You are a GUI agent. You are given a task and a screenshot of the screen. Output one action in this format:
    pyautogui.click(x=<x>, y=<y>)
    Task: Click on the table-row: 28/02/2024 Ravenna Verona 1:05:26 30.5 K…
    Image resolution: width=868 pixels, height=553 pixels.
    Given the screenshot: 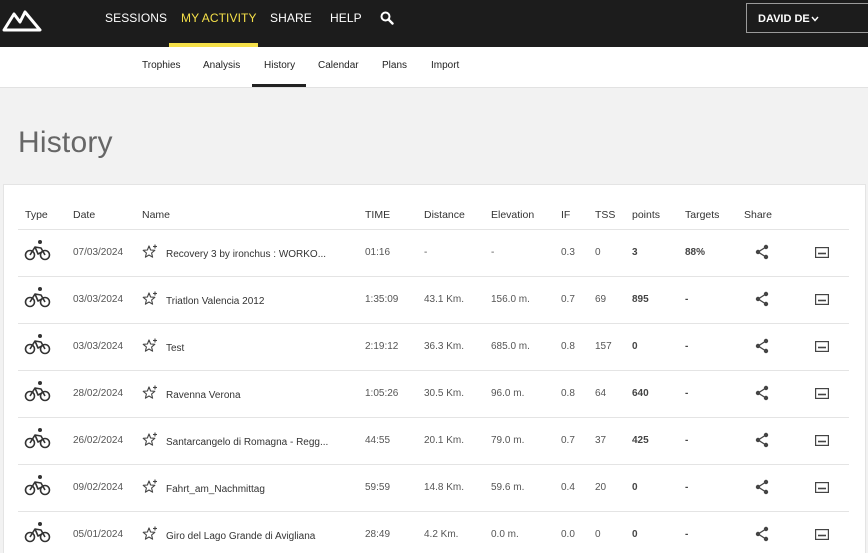 What is the action you would take?
    pyautogui.click(x=433, y=393)
    